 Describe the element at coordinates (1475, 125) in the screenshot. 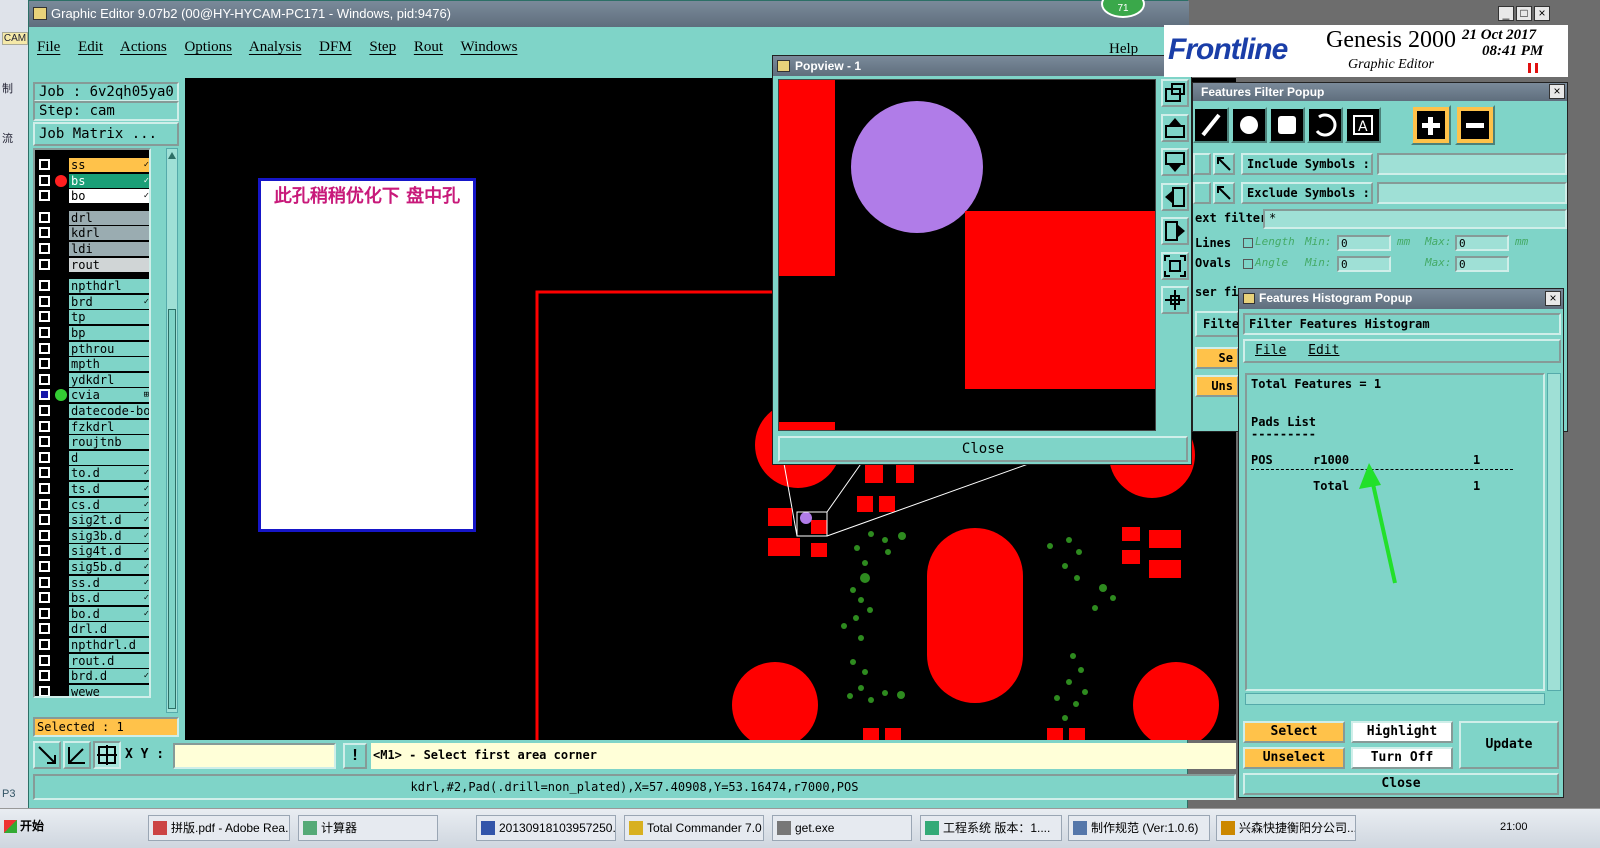

I see `tool-minus` at that location.